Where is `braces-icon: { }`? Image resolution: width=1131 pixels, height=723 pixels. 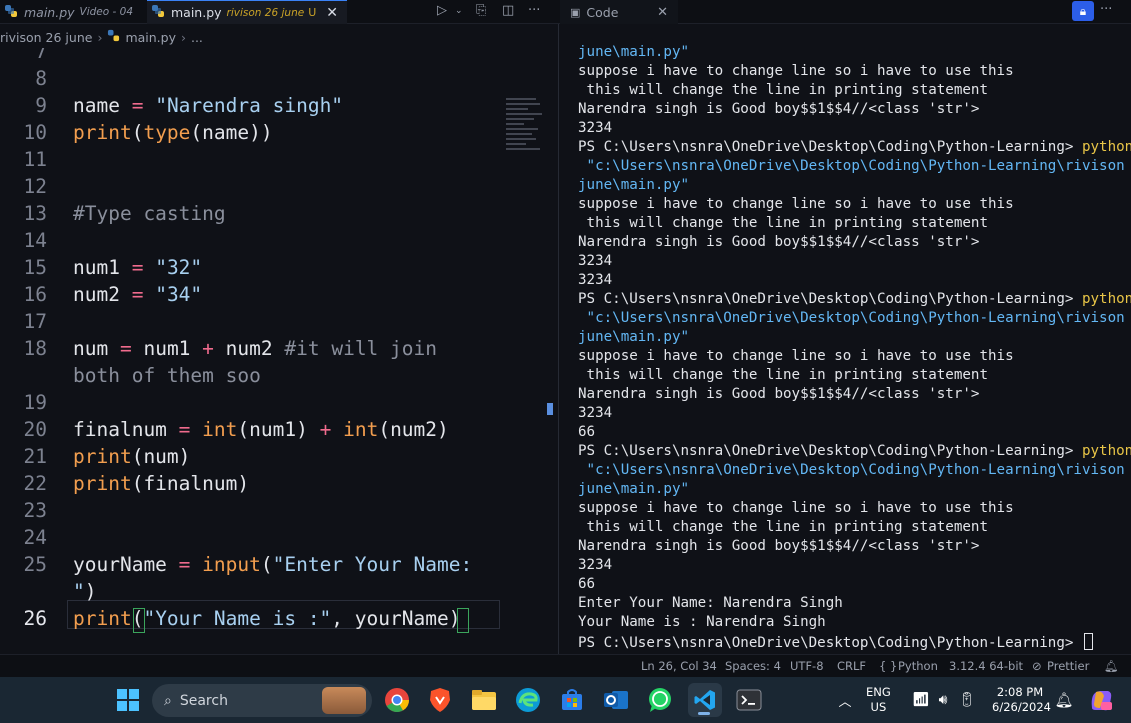
braces-icon: { } is located at coordinates (888, 666).